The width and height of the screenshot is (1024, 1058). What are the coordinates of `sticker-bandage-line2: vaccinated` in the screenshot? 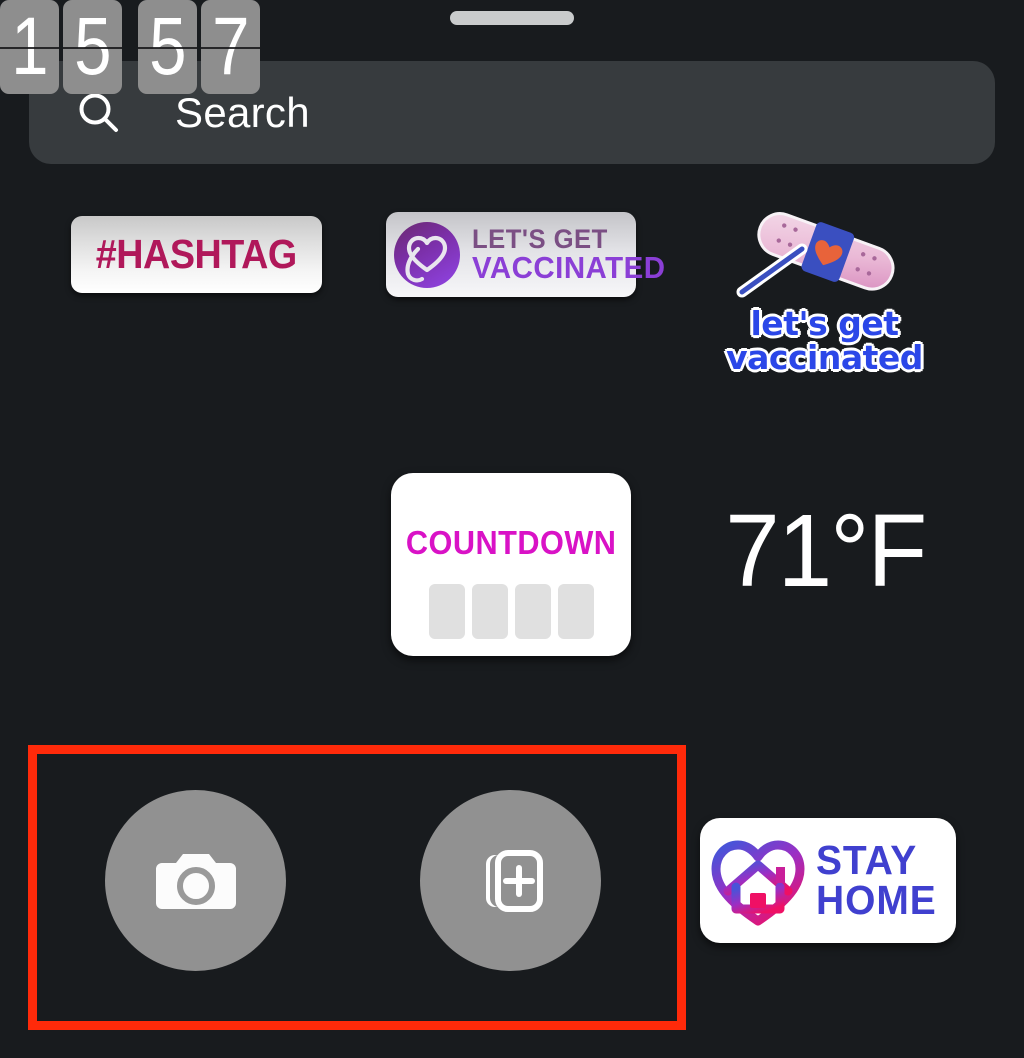 It's located at (824, 357).